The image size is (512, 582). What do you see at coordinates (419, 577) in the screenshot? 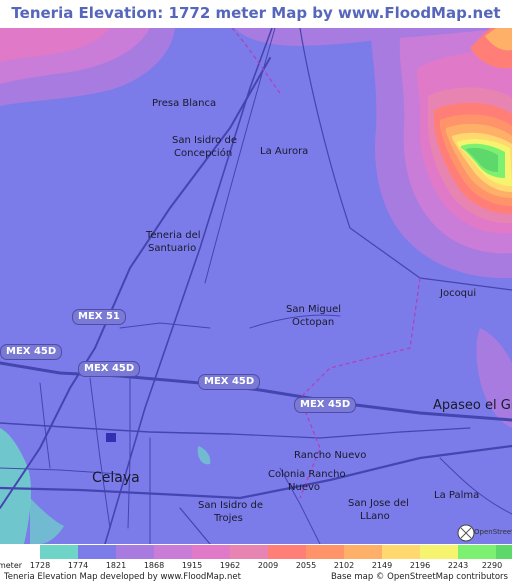
I see `footer-osm-attribution: Base map © OpenStreetMap contributors` at bounding box center [419, 577].